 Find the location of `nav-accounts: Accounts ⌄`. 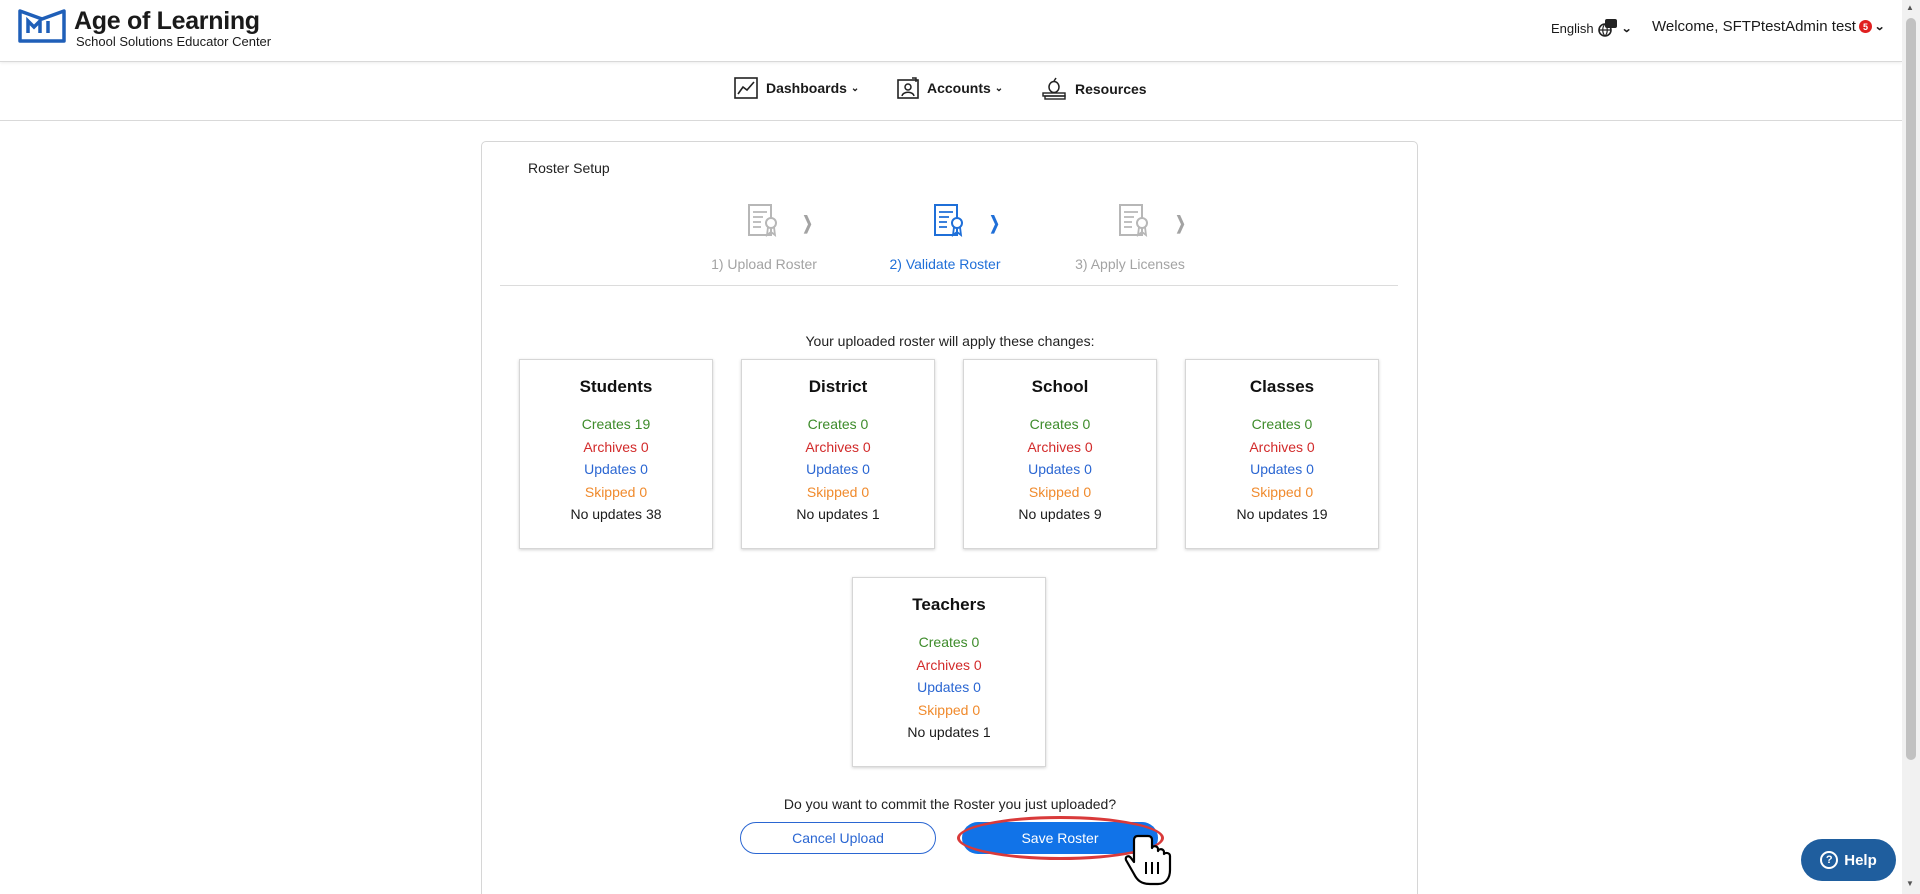

nav-accounts: Accounts ⌄ is located at coordinates (950, 88).